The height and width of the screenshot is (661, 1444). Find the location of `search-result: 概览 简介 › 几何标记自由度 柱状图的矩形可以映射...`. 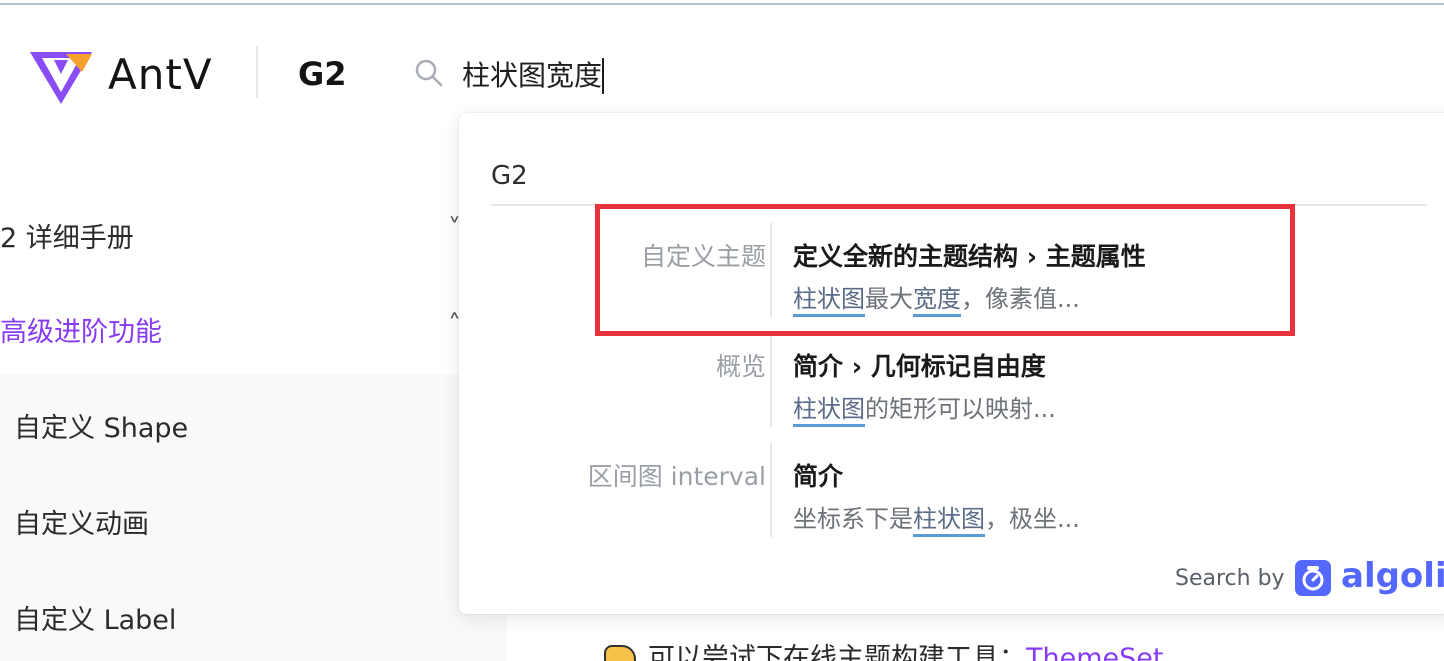

search-result: 概览 简介 › 几何标记自由度 柱状图的矩形可以映射... is located at coordinates (951, 381).